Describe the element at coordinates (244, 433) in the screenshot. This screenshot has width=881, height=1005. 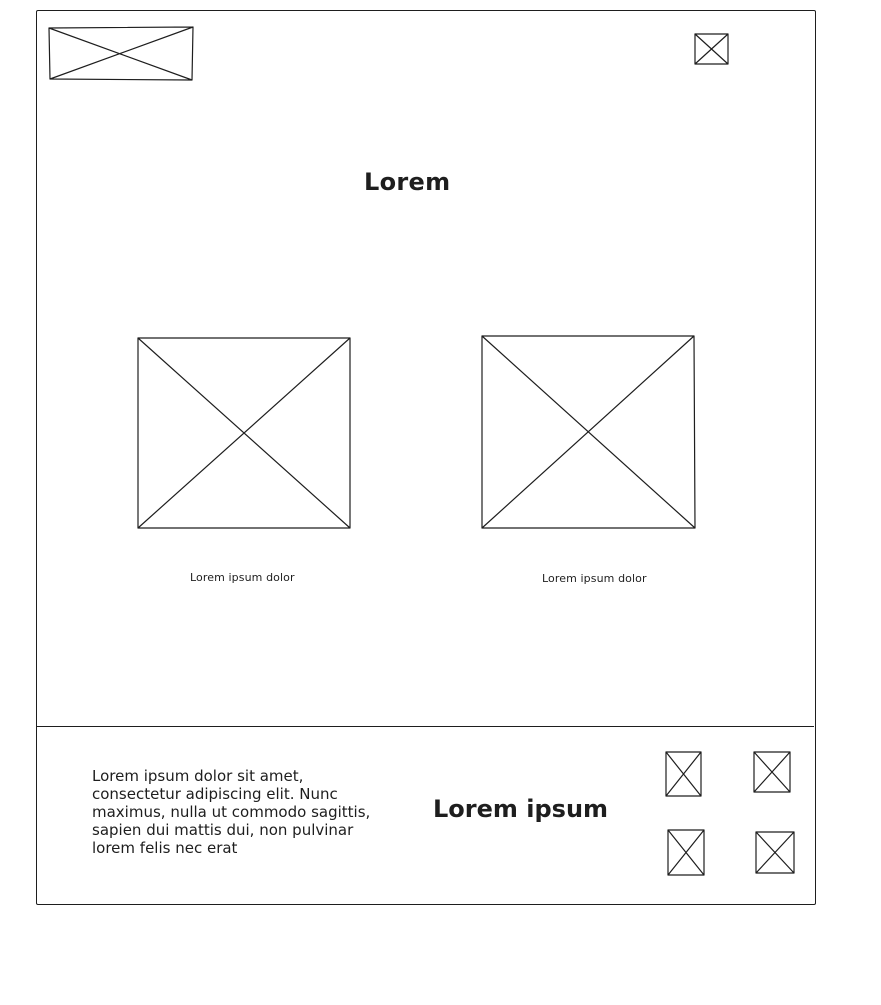
I see `card-image-1-icon` at that location.